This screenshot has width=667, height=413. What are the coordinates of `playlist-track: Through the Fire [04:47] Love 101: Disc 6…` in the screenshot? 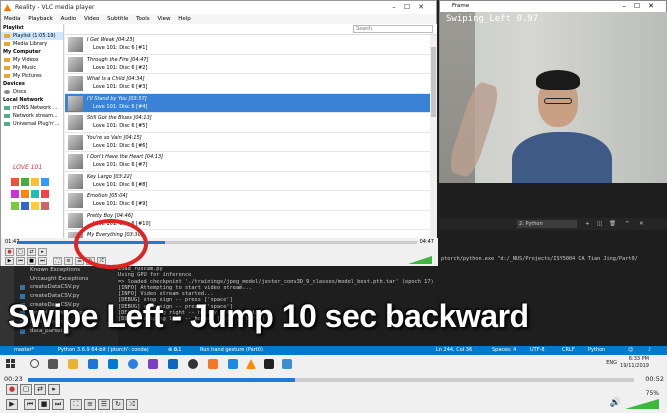 It's located at (251, 64).